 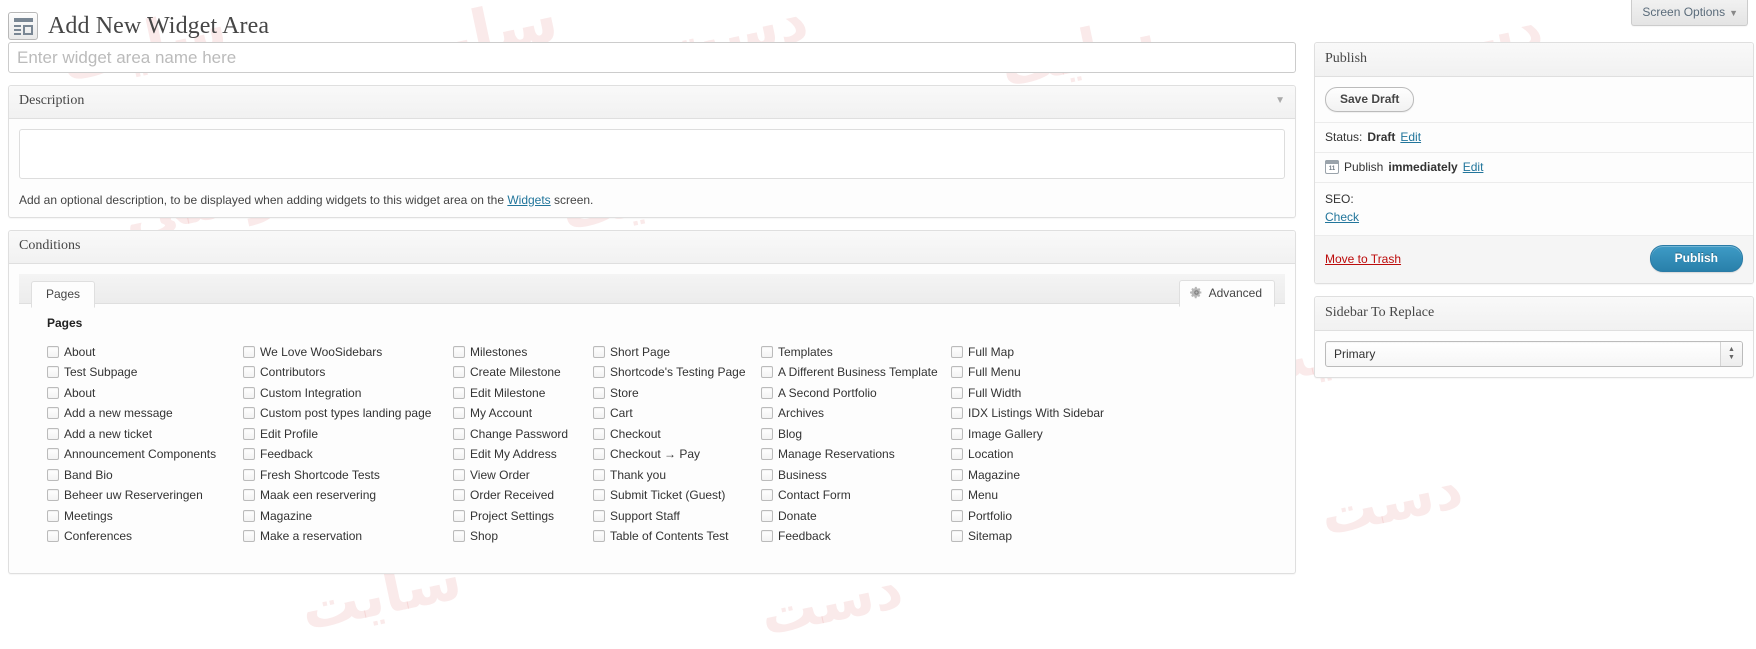 What do you see at coordinates (348, 475) in the screenshot?
I see `list-item: Fresh Shortcode Tests` at bounding box center [348, 475].